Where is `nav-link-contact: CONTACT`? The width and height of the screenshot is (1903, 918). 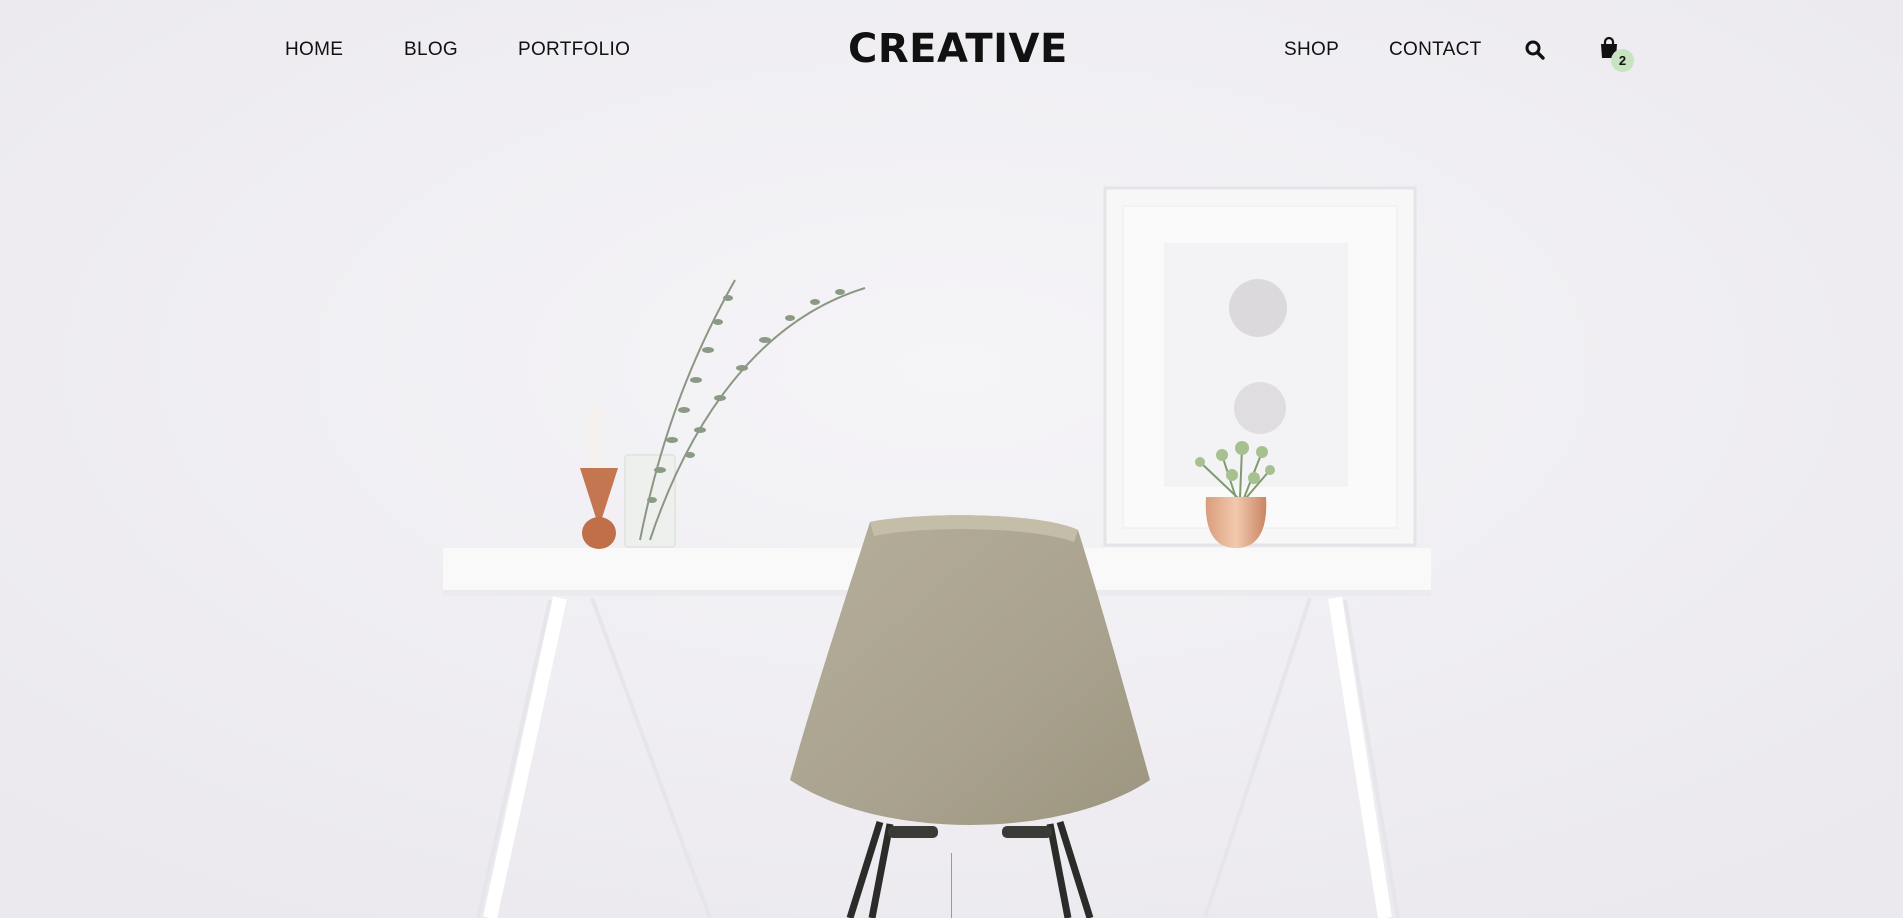
nav-link-contact: CONTACT is located at coordinates (1435, 50).